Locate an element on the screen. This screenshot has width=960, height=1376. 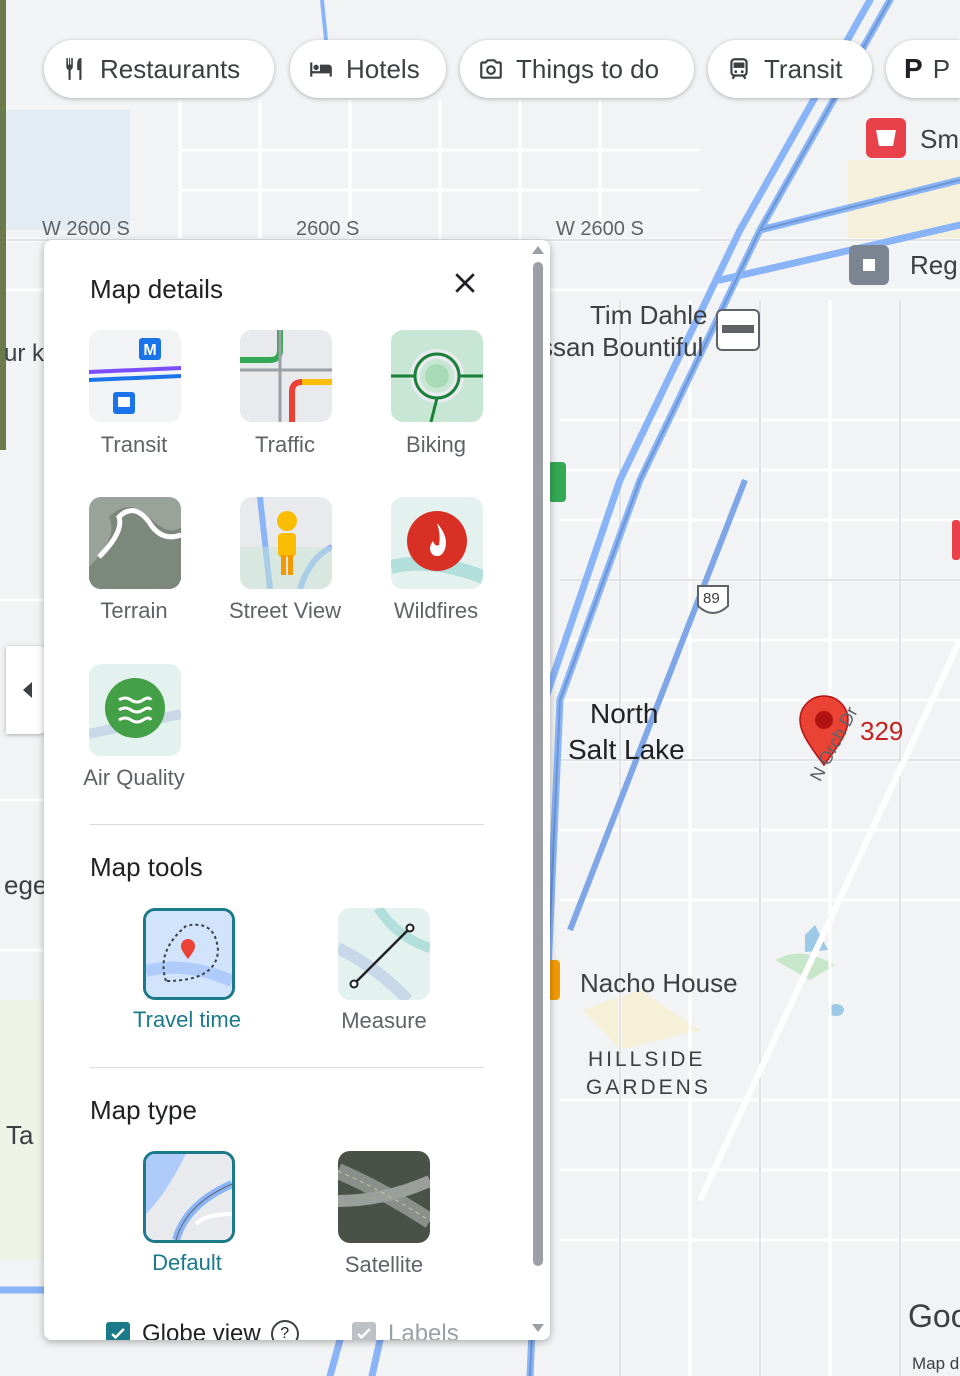
chip-label: Transit is located at coordinates (803, 68).